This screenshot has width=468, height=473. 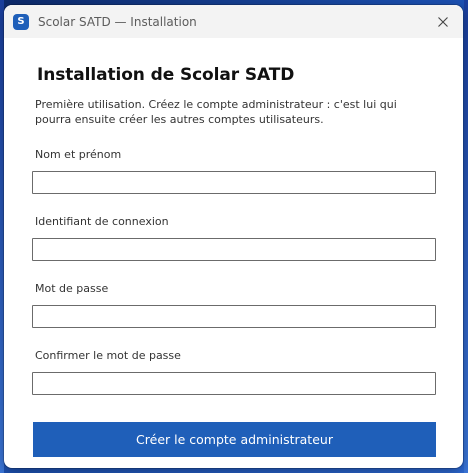 What do you see at coordinates (108, 355) in the screenshot?
I see `confirm-password-label: Confirmer le mot de passe` at bounding box center [108, 355].